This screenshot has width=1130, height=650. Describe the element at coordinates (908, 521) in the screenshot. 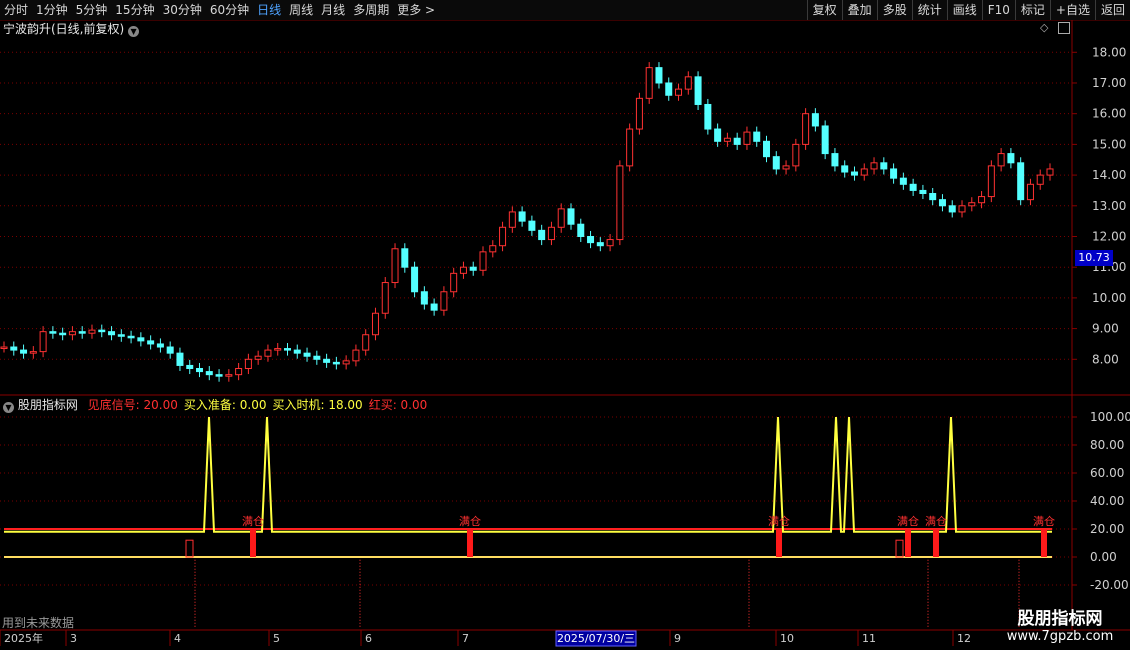

I see `full-position-label-3: 满仓` at that location.